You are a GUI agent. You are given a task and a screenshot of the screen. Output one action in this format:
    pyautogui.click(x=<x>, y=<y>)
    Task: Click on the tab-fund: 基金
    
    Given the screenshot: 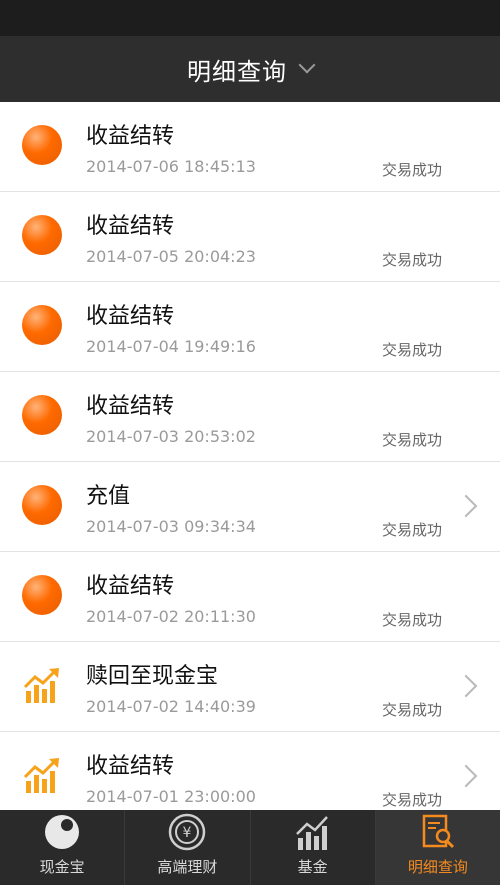 What is the action you would take?
    pyautogui.click(x=313, y=847)
    